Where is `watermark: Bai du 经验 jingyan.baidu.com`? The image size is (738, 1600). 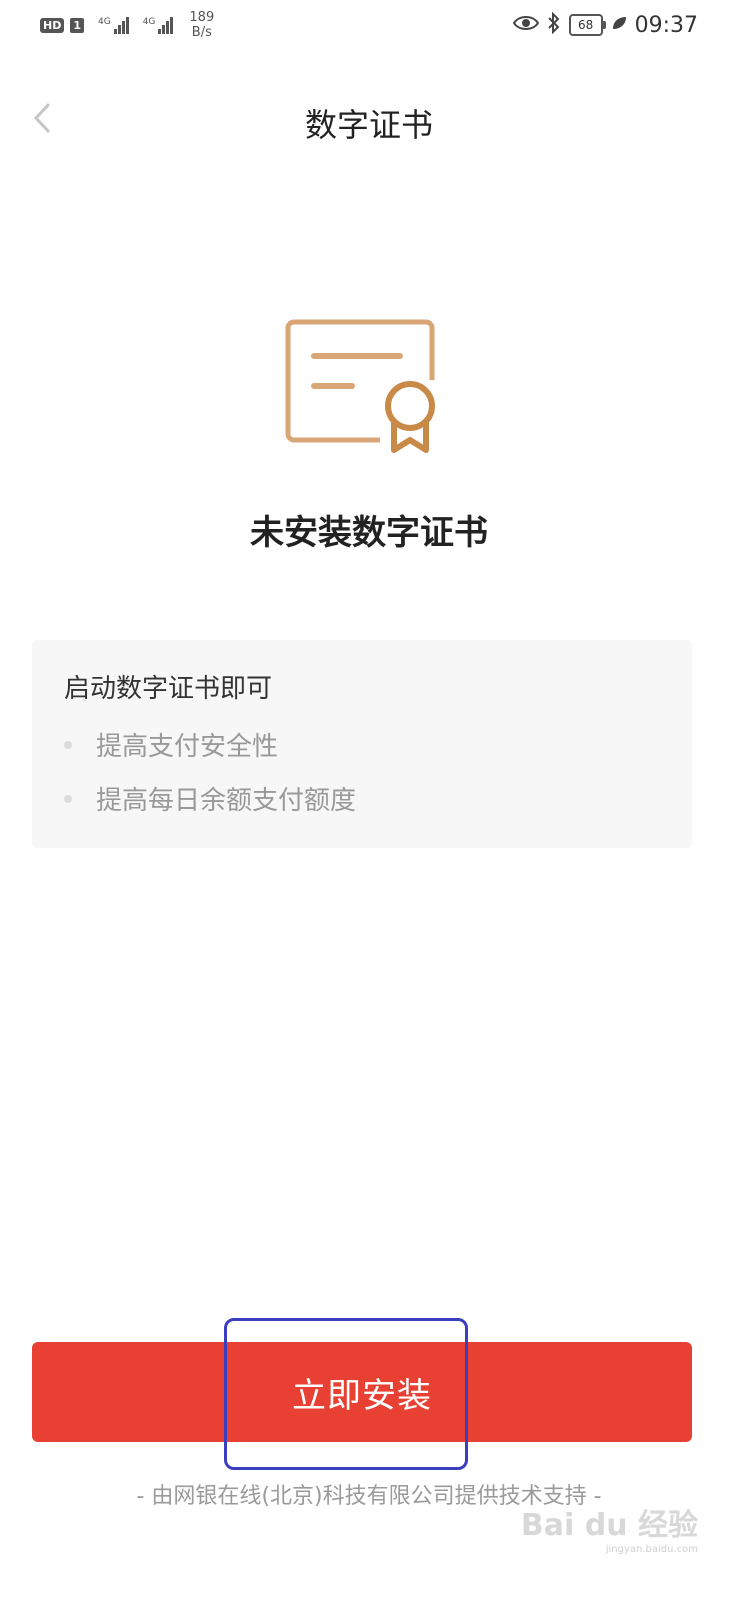
watermark: Bai du 经验 jingyan.baidu.com is located at coordinates (609, 1531).